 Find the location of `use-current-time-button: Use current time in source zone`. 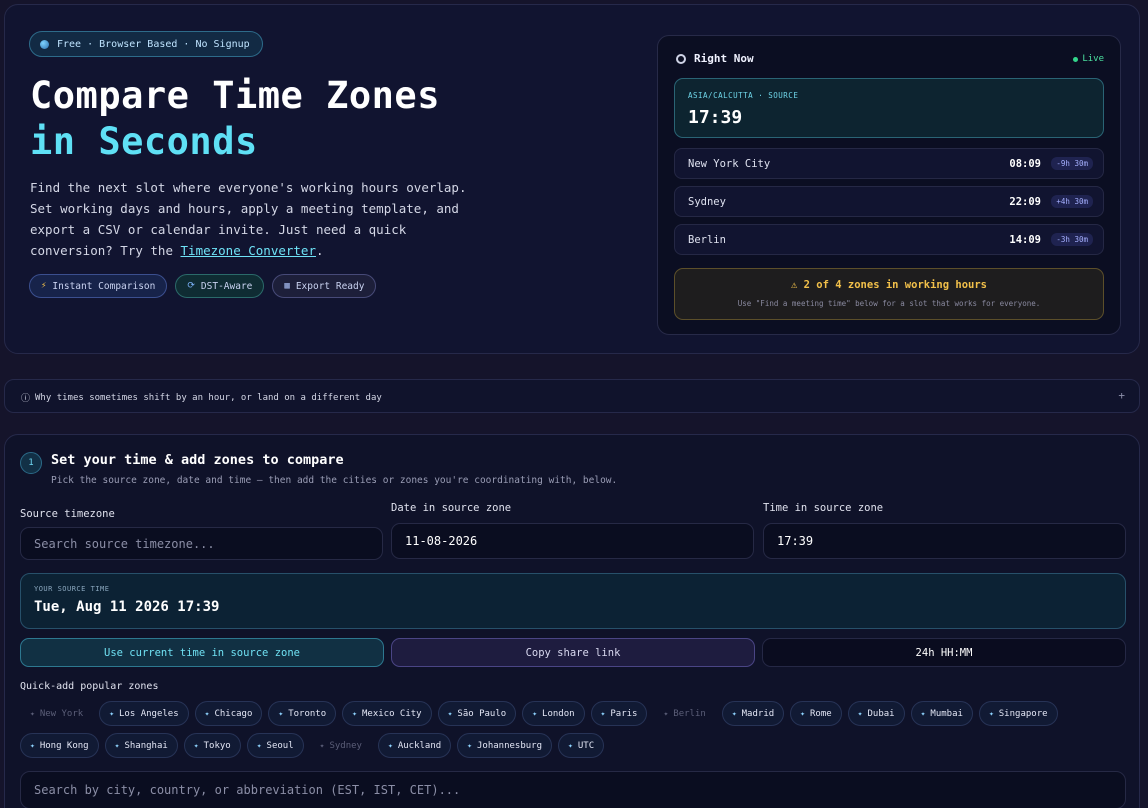

use-current-time-button: Use current time in source zone is located at coordinates (202, 652).